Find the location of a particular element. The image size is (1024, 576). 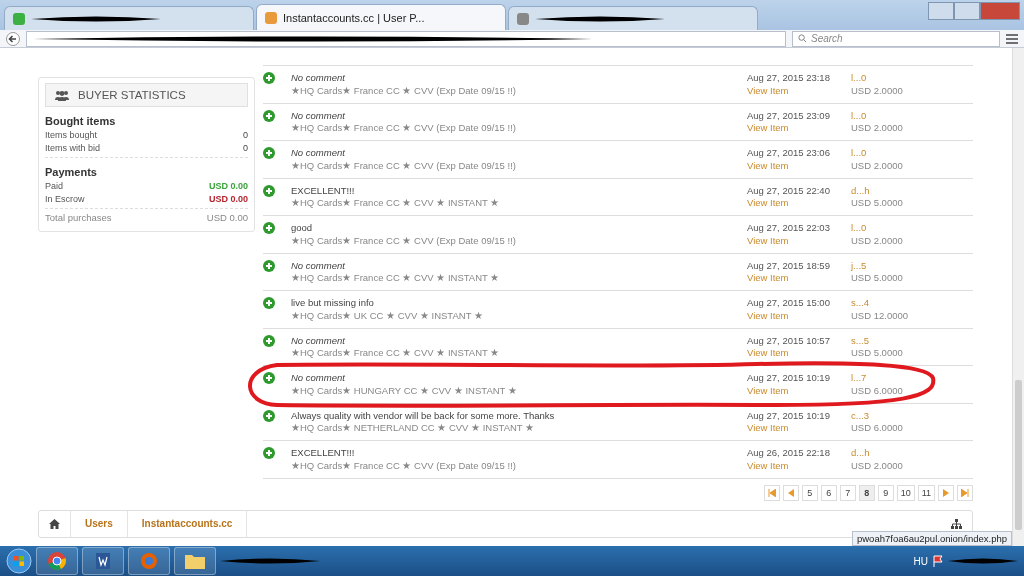

breadcrumb-link: Instantaccounts.cc is located at coordinates (187, 523).